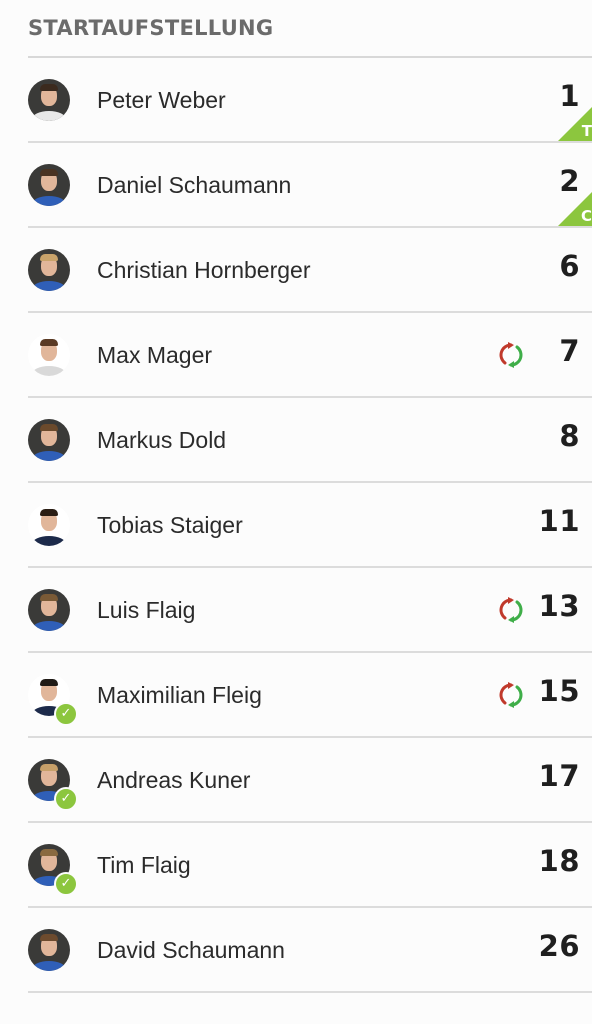 This screenshot has width=592, height=1024. I want to click on shirt-number: 8, so click(569, 436).